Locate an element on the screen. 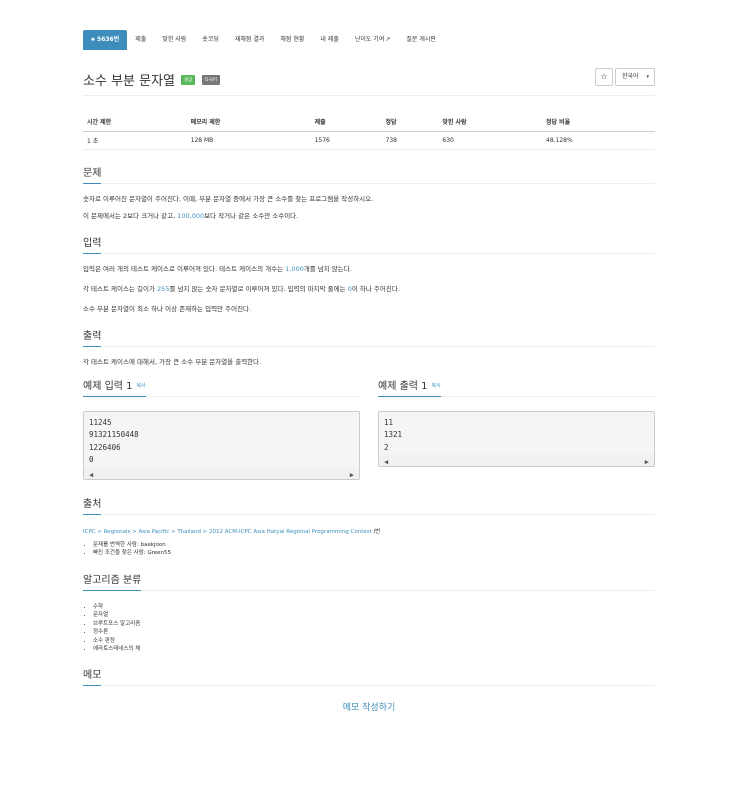 This screenshot has height=789, width=740. multilang-badge: 다국어 is located at coordinates (210, 79).